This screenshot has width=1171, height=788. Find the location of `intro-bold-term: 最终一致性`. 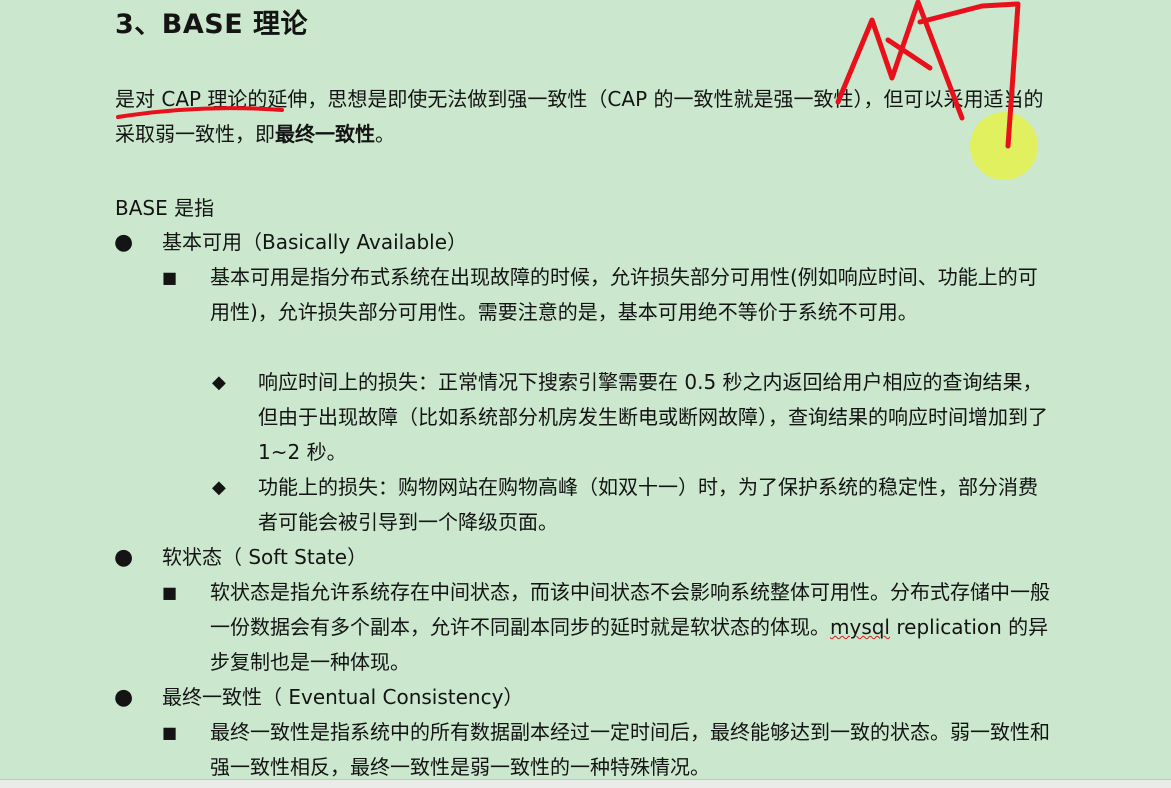

intro-bold-term: 最终一致性 is located at coordinates (325, 134).